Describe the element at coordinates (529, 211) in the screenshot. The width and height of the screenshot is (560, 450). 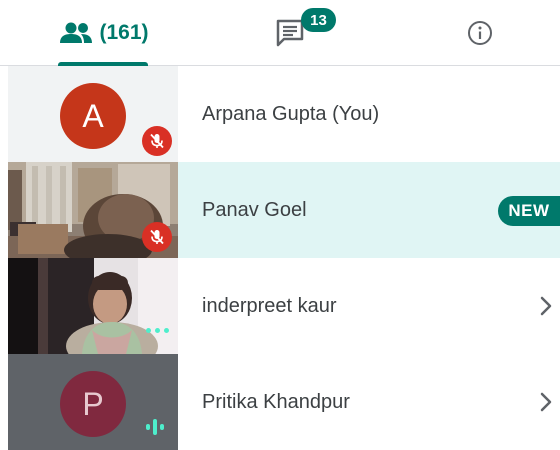
I see `new-participant-badge: NEW` at that location.